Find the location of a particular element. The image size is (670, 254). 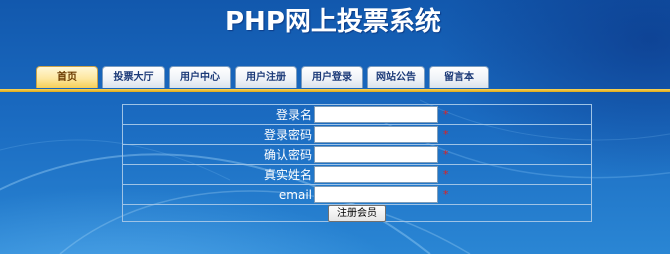

main-nav: 首页 投票大厅 用户中心 用户注册 用户登录 网站公告 留言本 is located at coordinates (262, 78).